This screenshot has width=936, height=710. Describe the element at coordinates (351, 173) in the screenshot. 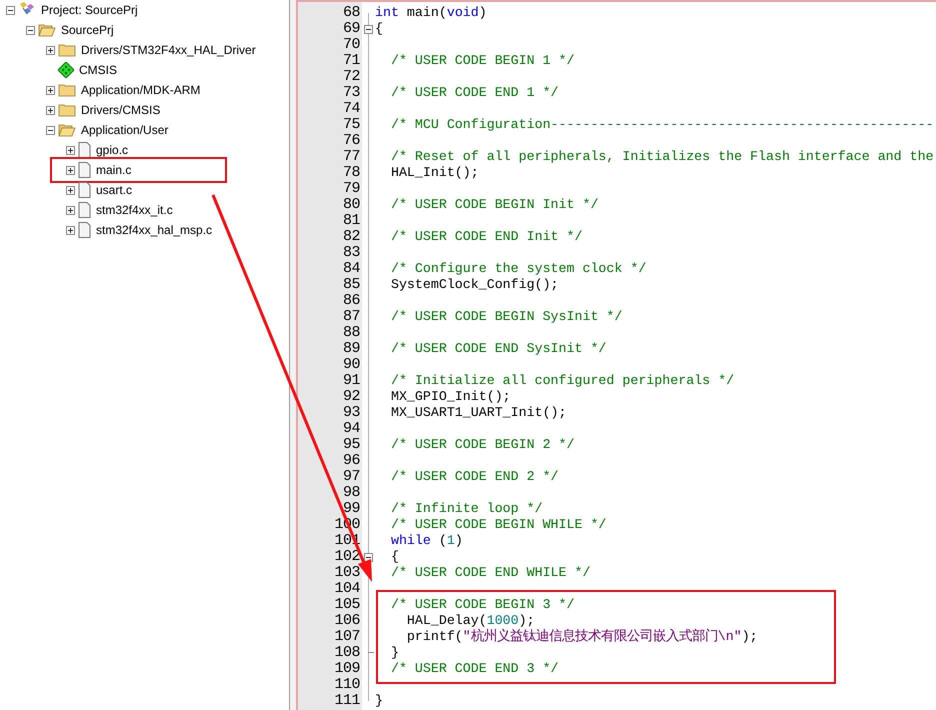

I see `line-number: 78` at that location.